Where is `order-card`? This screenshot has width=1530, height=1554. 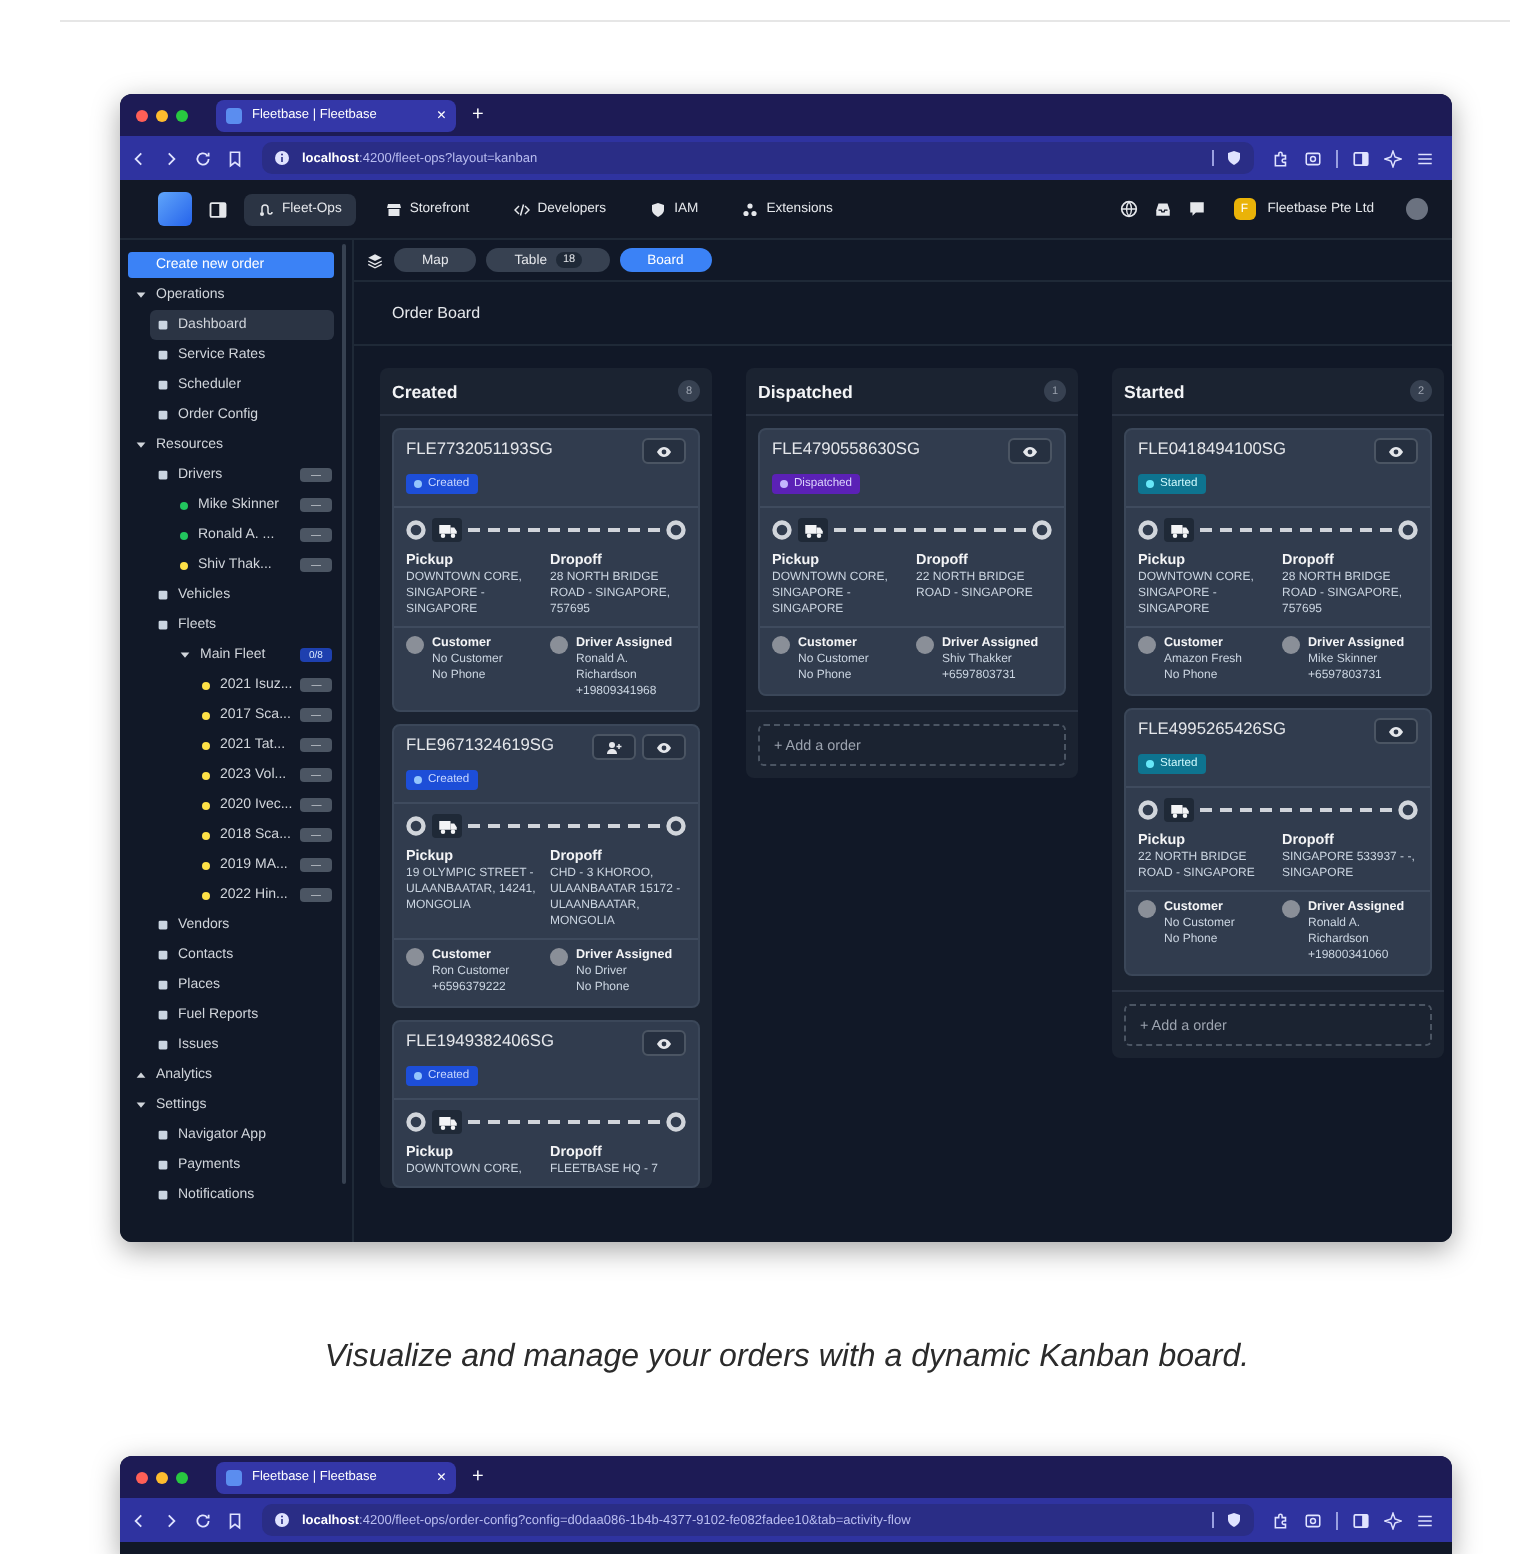 order-card is located at coordinates (546, 866).